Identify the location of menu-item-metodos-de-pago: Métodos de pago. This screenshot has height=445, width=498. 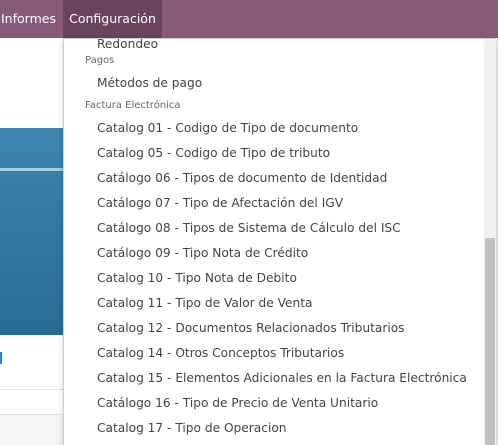
(273, 83).